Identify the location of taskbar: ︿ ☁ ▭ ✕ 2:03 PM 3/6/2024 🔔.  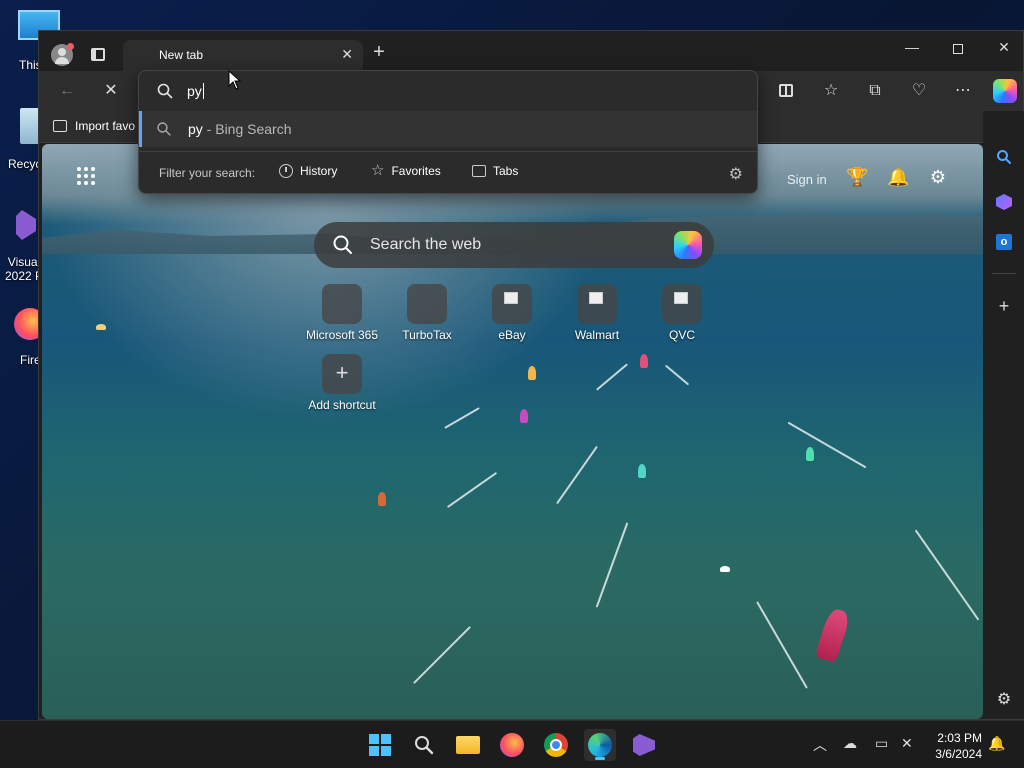
(512, 744).